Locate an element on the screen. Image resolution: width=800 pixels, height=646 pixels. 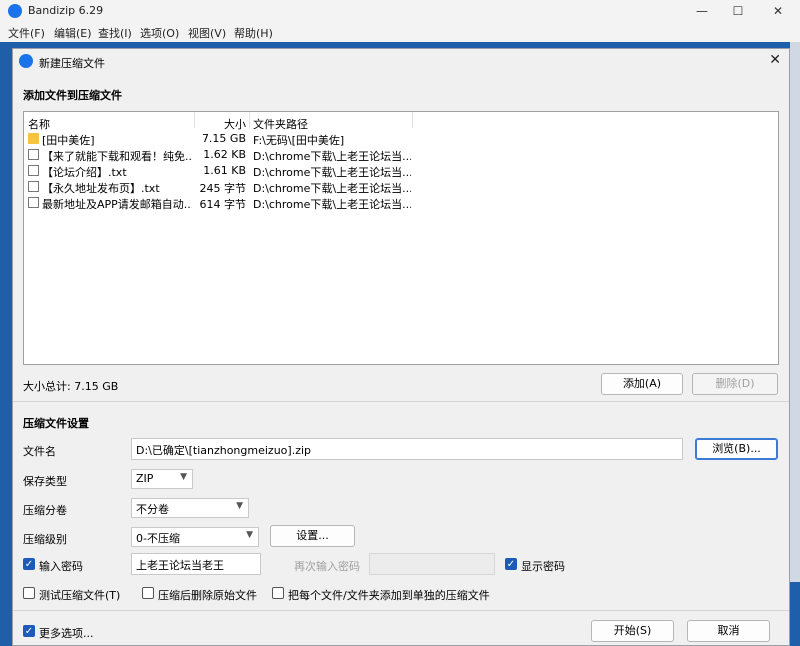
delete-button: 删除(D) is located at coordinates (735, 384).